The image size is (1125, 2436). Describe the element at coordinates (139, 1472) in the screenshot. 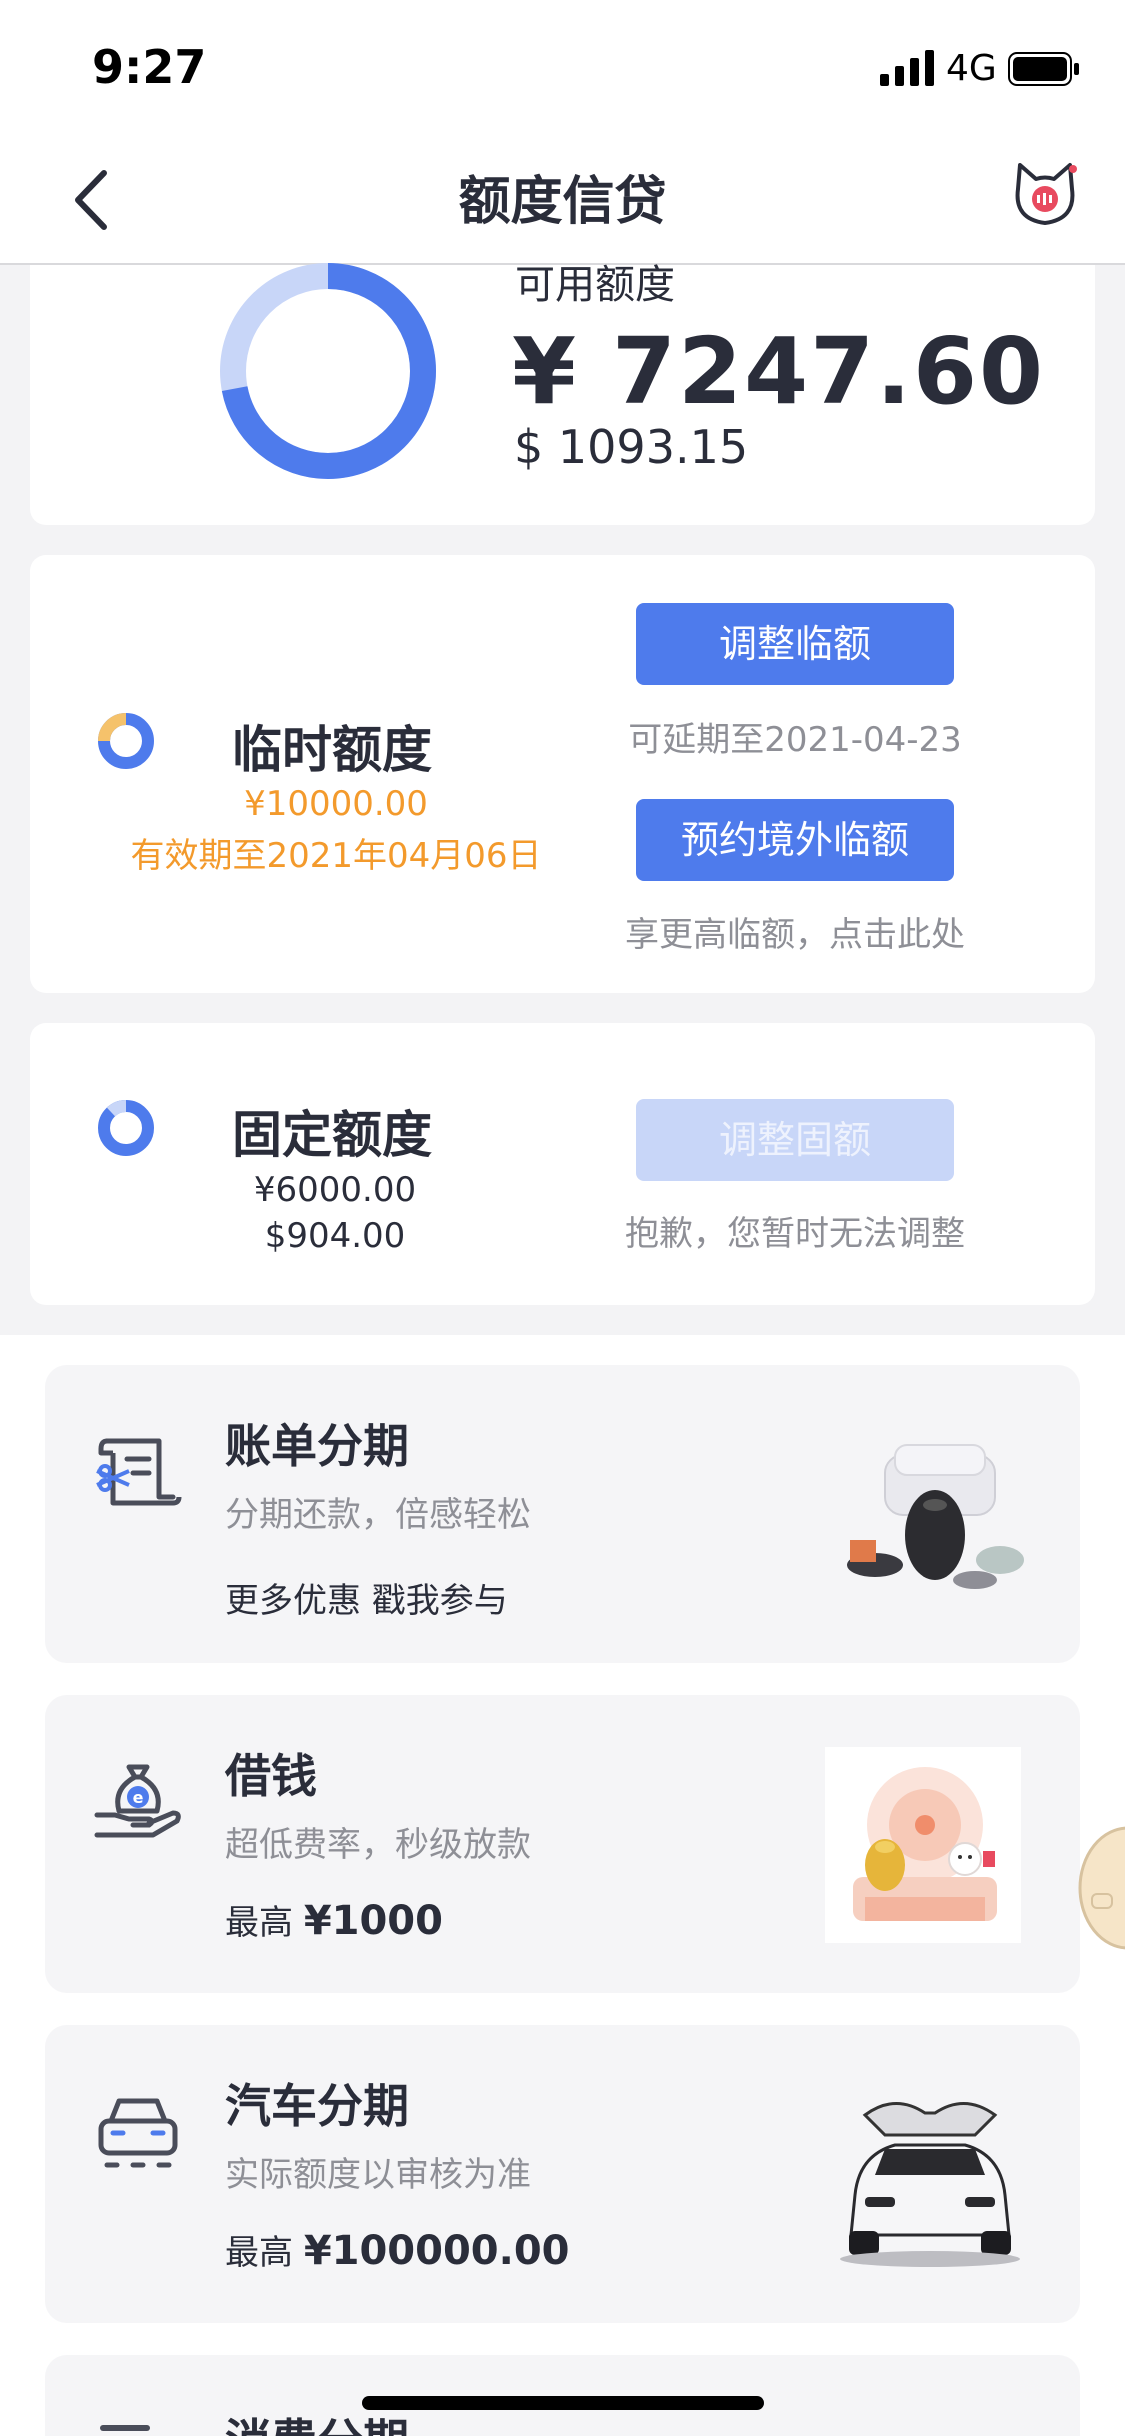

I see `bill-installment-icon` at that location.